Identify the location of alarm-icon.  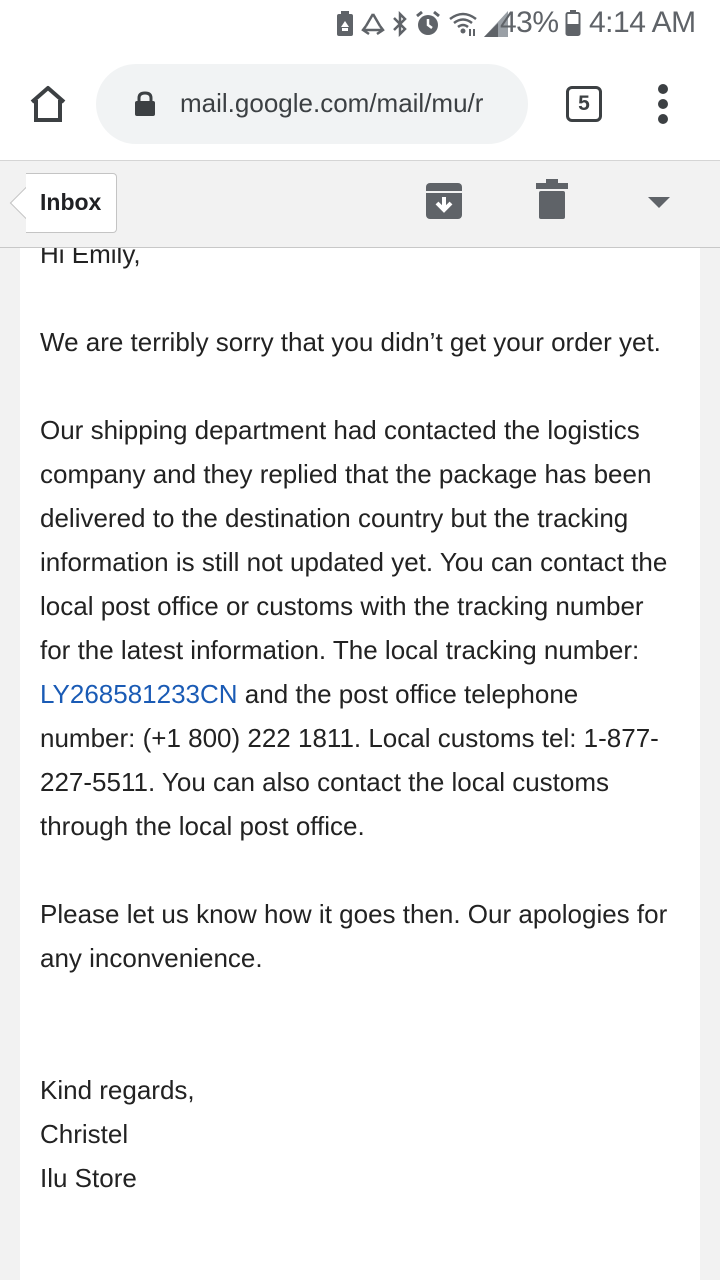
(428, 22).